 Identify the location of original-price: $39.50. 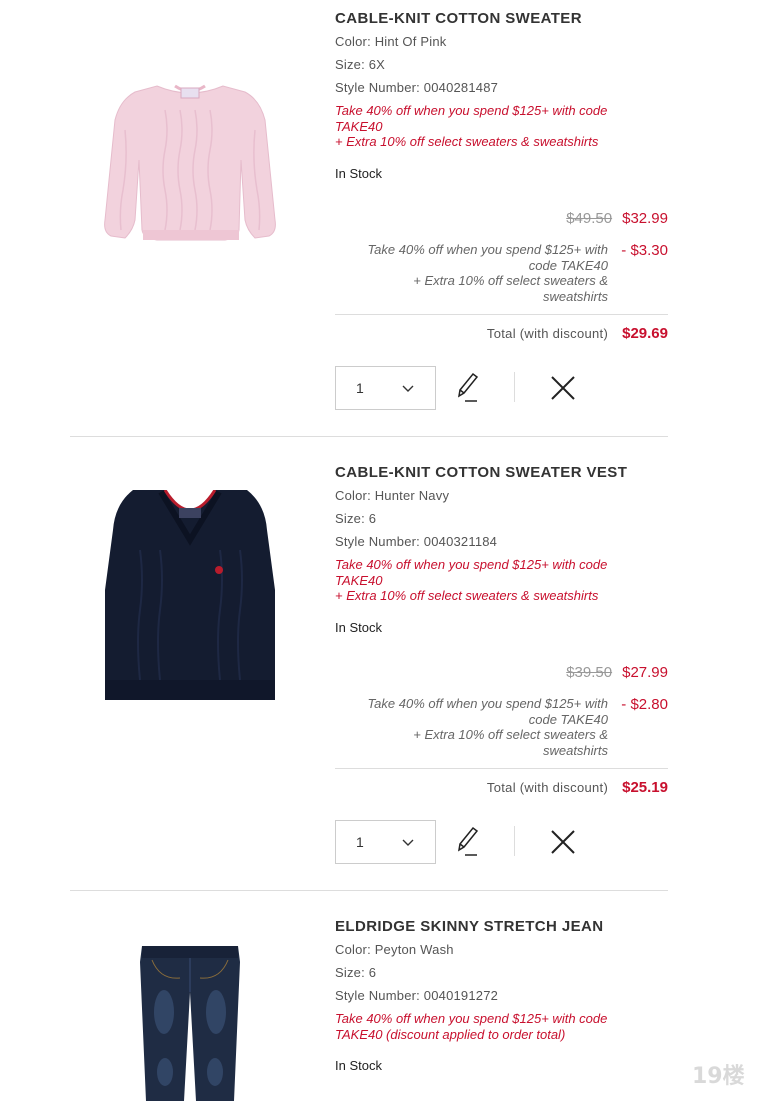
(589, 672).